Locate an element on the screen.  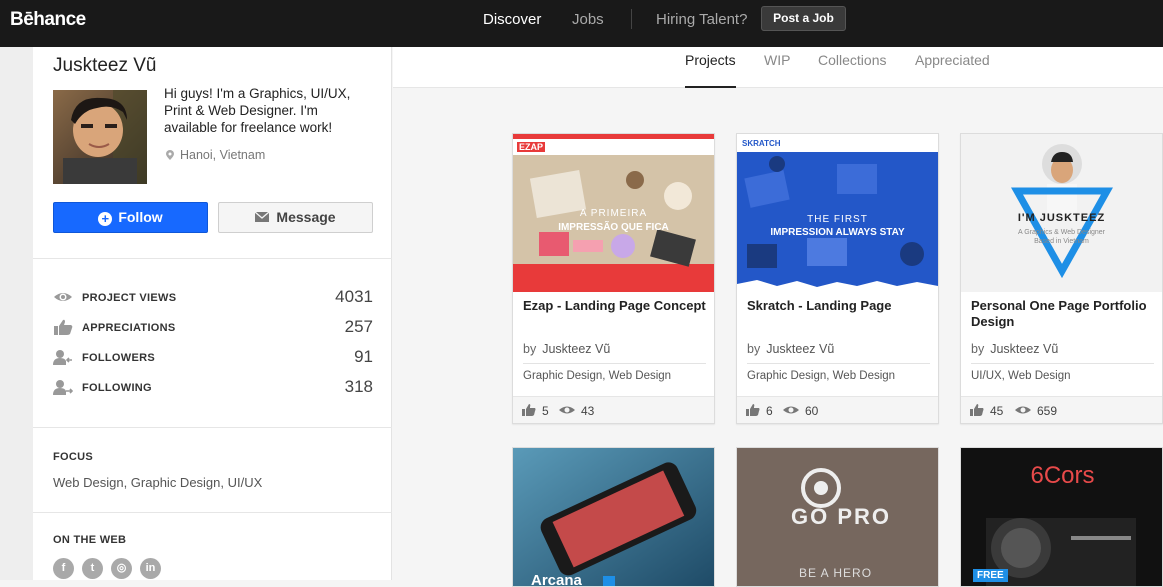
appreciation-count: 45 is located at coordinates (997, 411).